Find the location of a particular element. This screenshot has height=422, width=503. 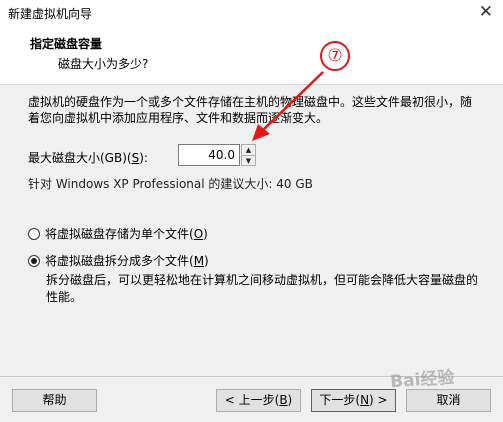

cancel-button: 取消 is located at coordinates (448, 400).